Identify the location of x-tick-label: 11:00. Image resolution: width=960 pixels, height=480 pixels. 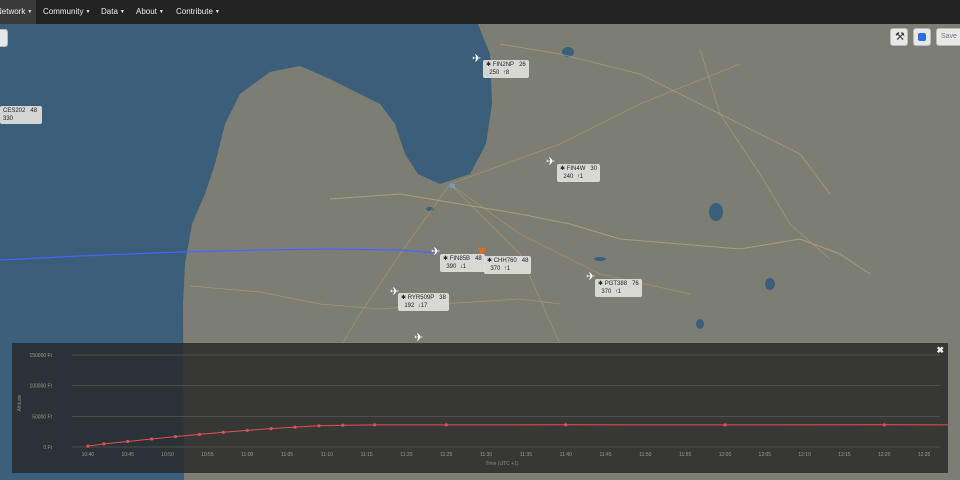
(247, 455).